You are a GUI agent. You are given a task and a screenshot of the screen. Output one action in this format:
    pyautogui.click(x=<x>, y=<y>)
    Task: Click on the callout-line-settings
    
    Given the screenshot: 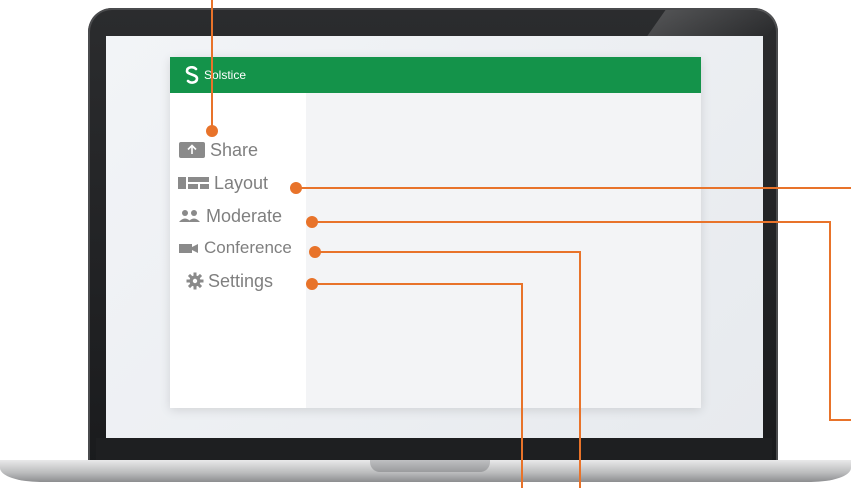 What is the action you would take?
    pyautogui.click(x=417, y=385)
    